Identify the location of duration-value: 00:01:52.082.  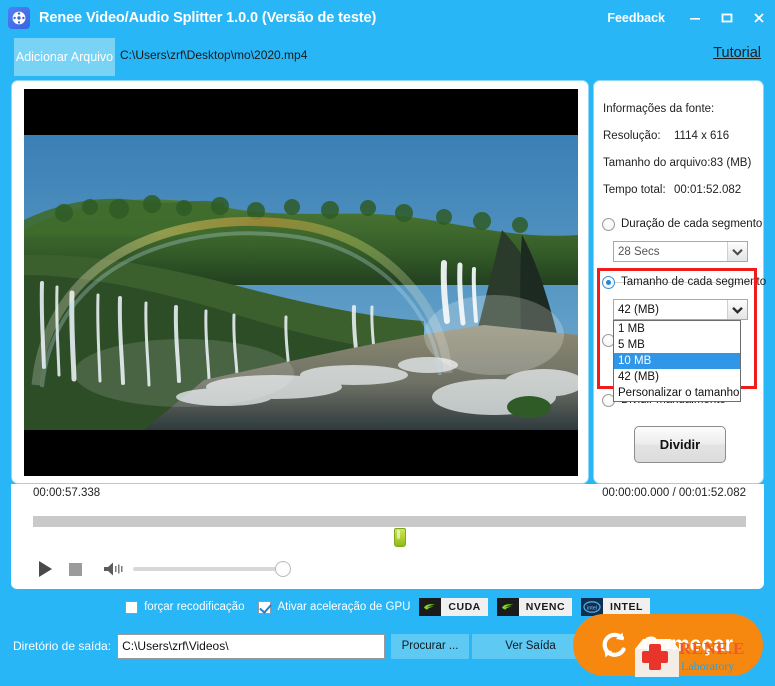
(708, 190).